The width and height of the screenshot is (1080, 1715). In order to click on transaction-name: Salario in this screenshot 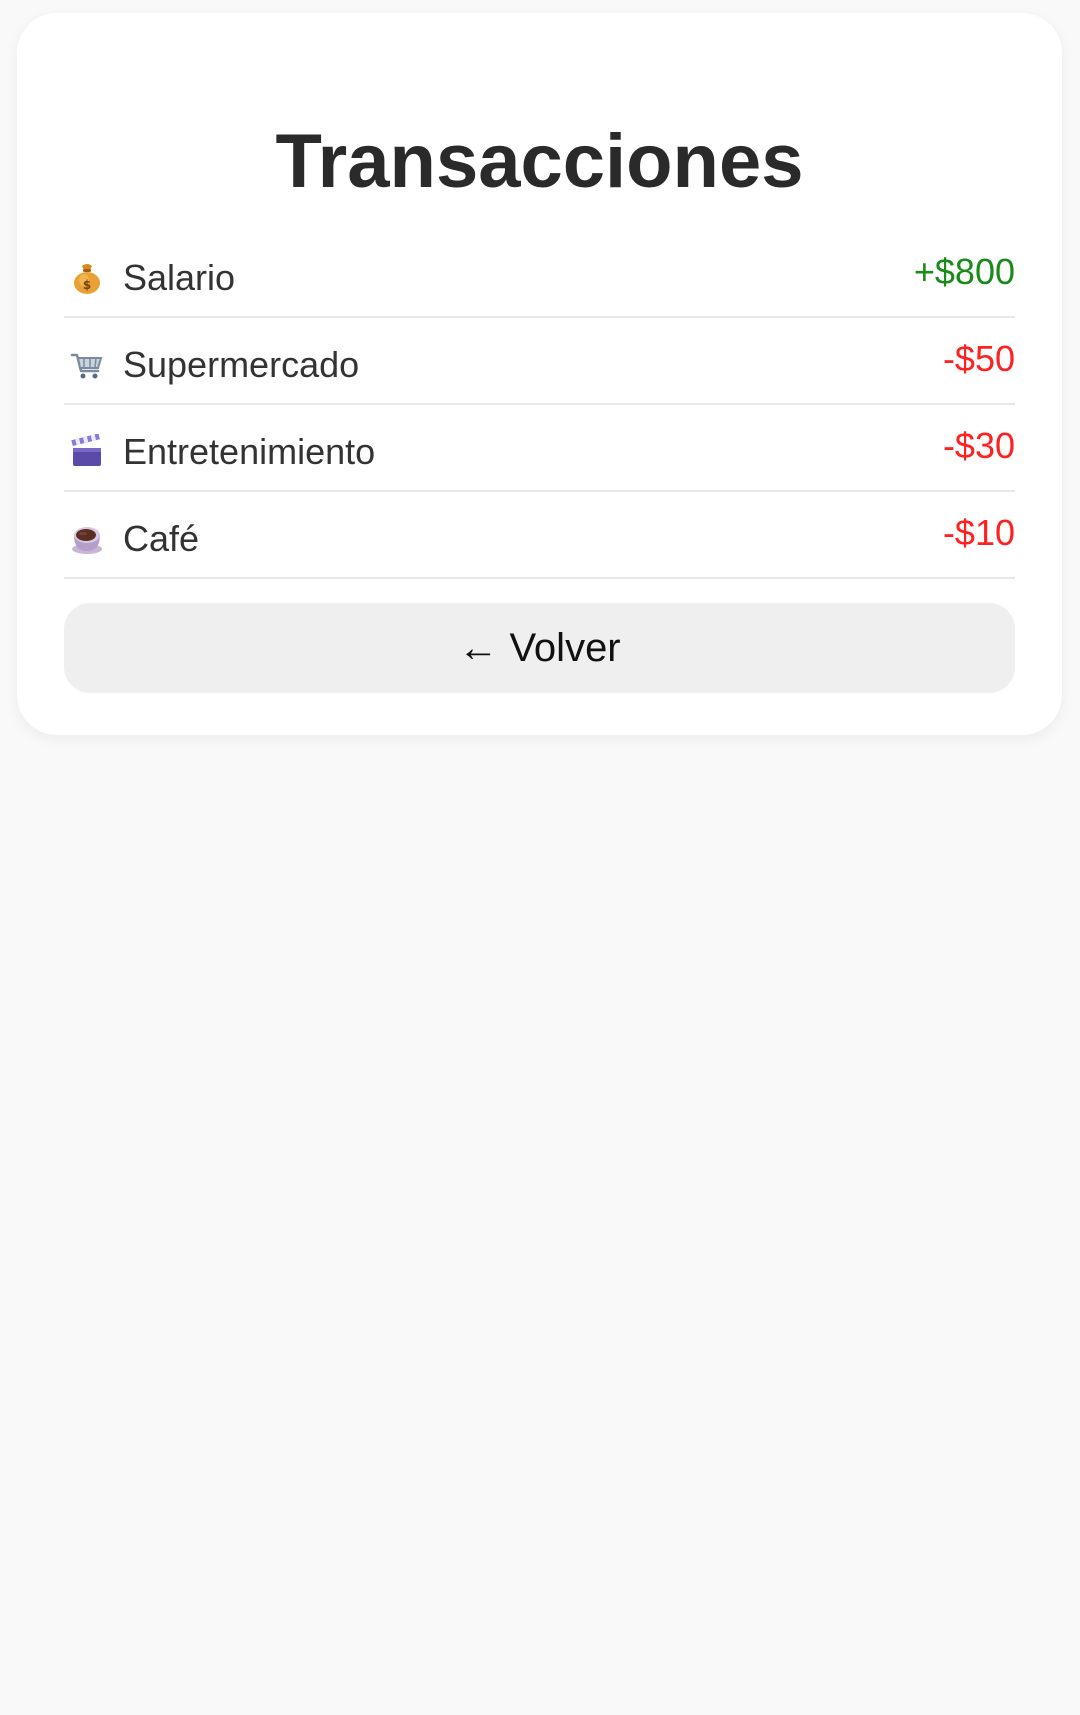, I will do `click(179, 277)`.